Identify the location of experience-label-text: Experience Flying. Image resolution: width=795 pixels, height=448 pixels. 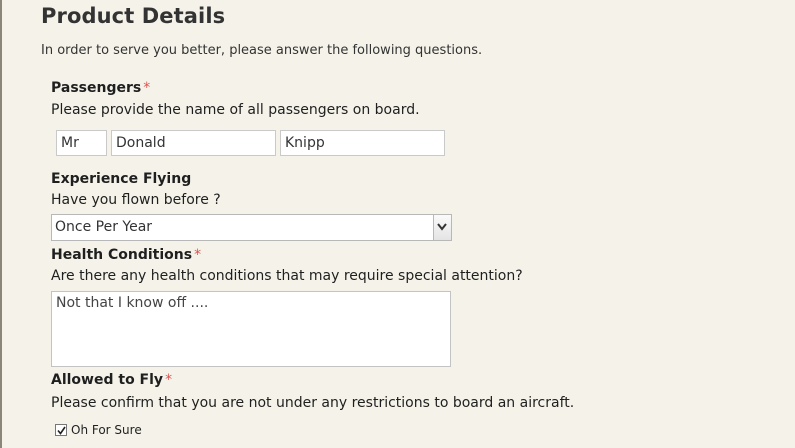
(121, 179).